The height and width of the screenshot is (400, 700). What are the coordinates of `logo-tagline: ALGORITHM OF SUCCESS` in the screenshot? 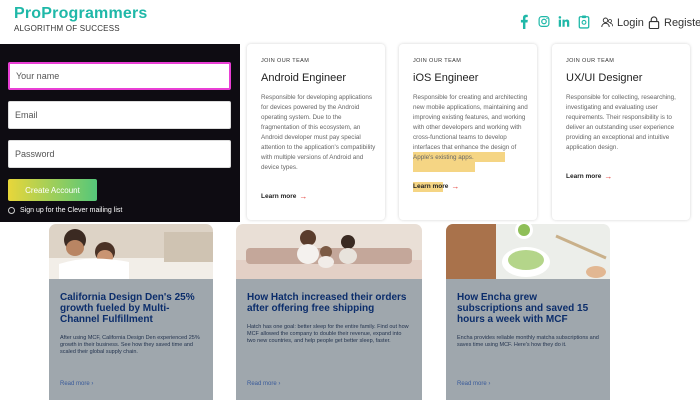 It's located at (67, 28).